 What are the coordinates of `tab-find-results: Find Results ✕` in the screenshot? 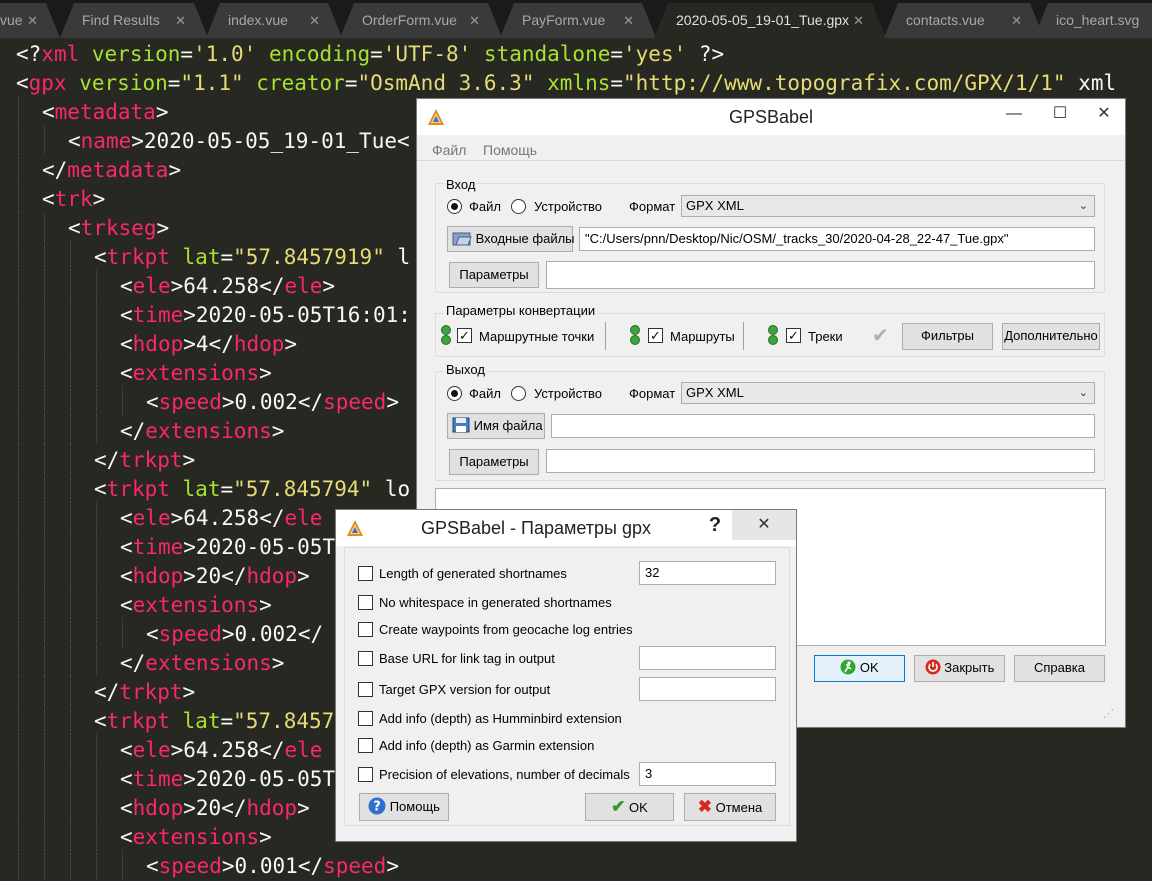 It's located at (134, 20).